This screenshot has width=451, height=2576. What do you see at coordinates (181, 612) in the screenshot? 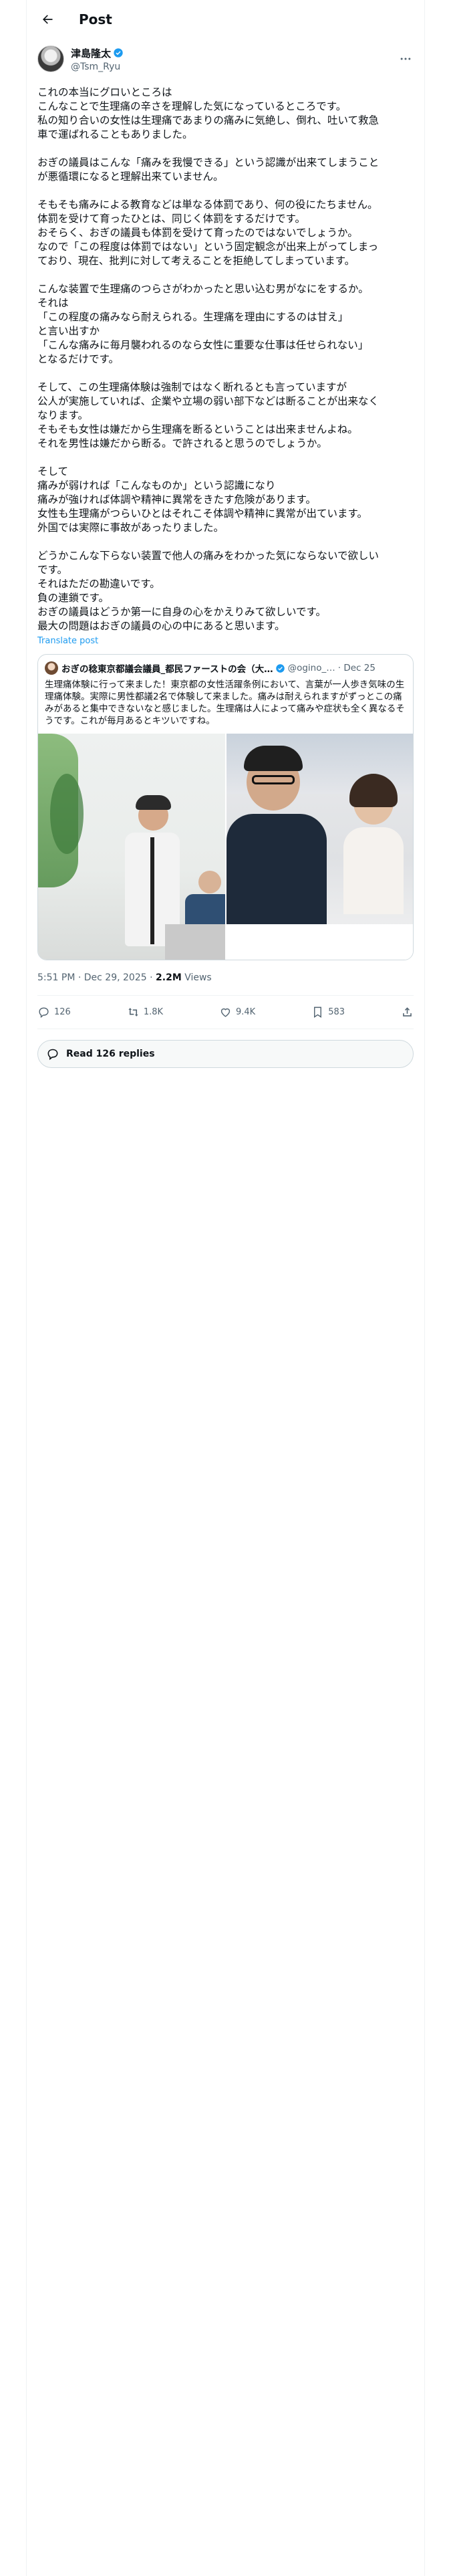
I see `post-text-line: おぎの議員はどうか第一に自身の心をかえりみて欲しいです。` at bounding box center [181, 612].